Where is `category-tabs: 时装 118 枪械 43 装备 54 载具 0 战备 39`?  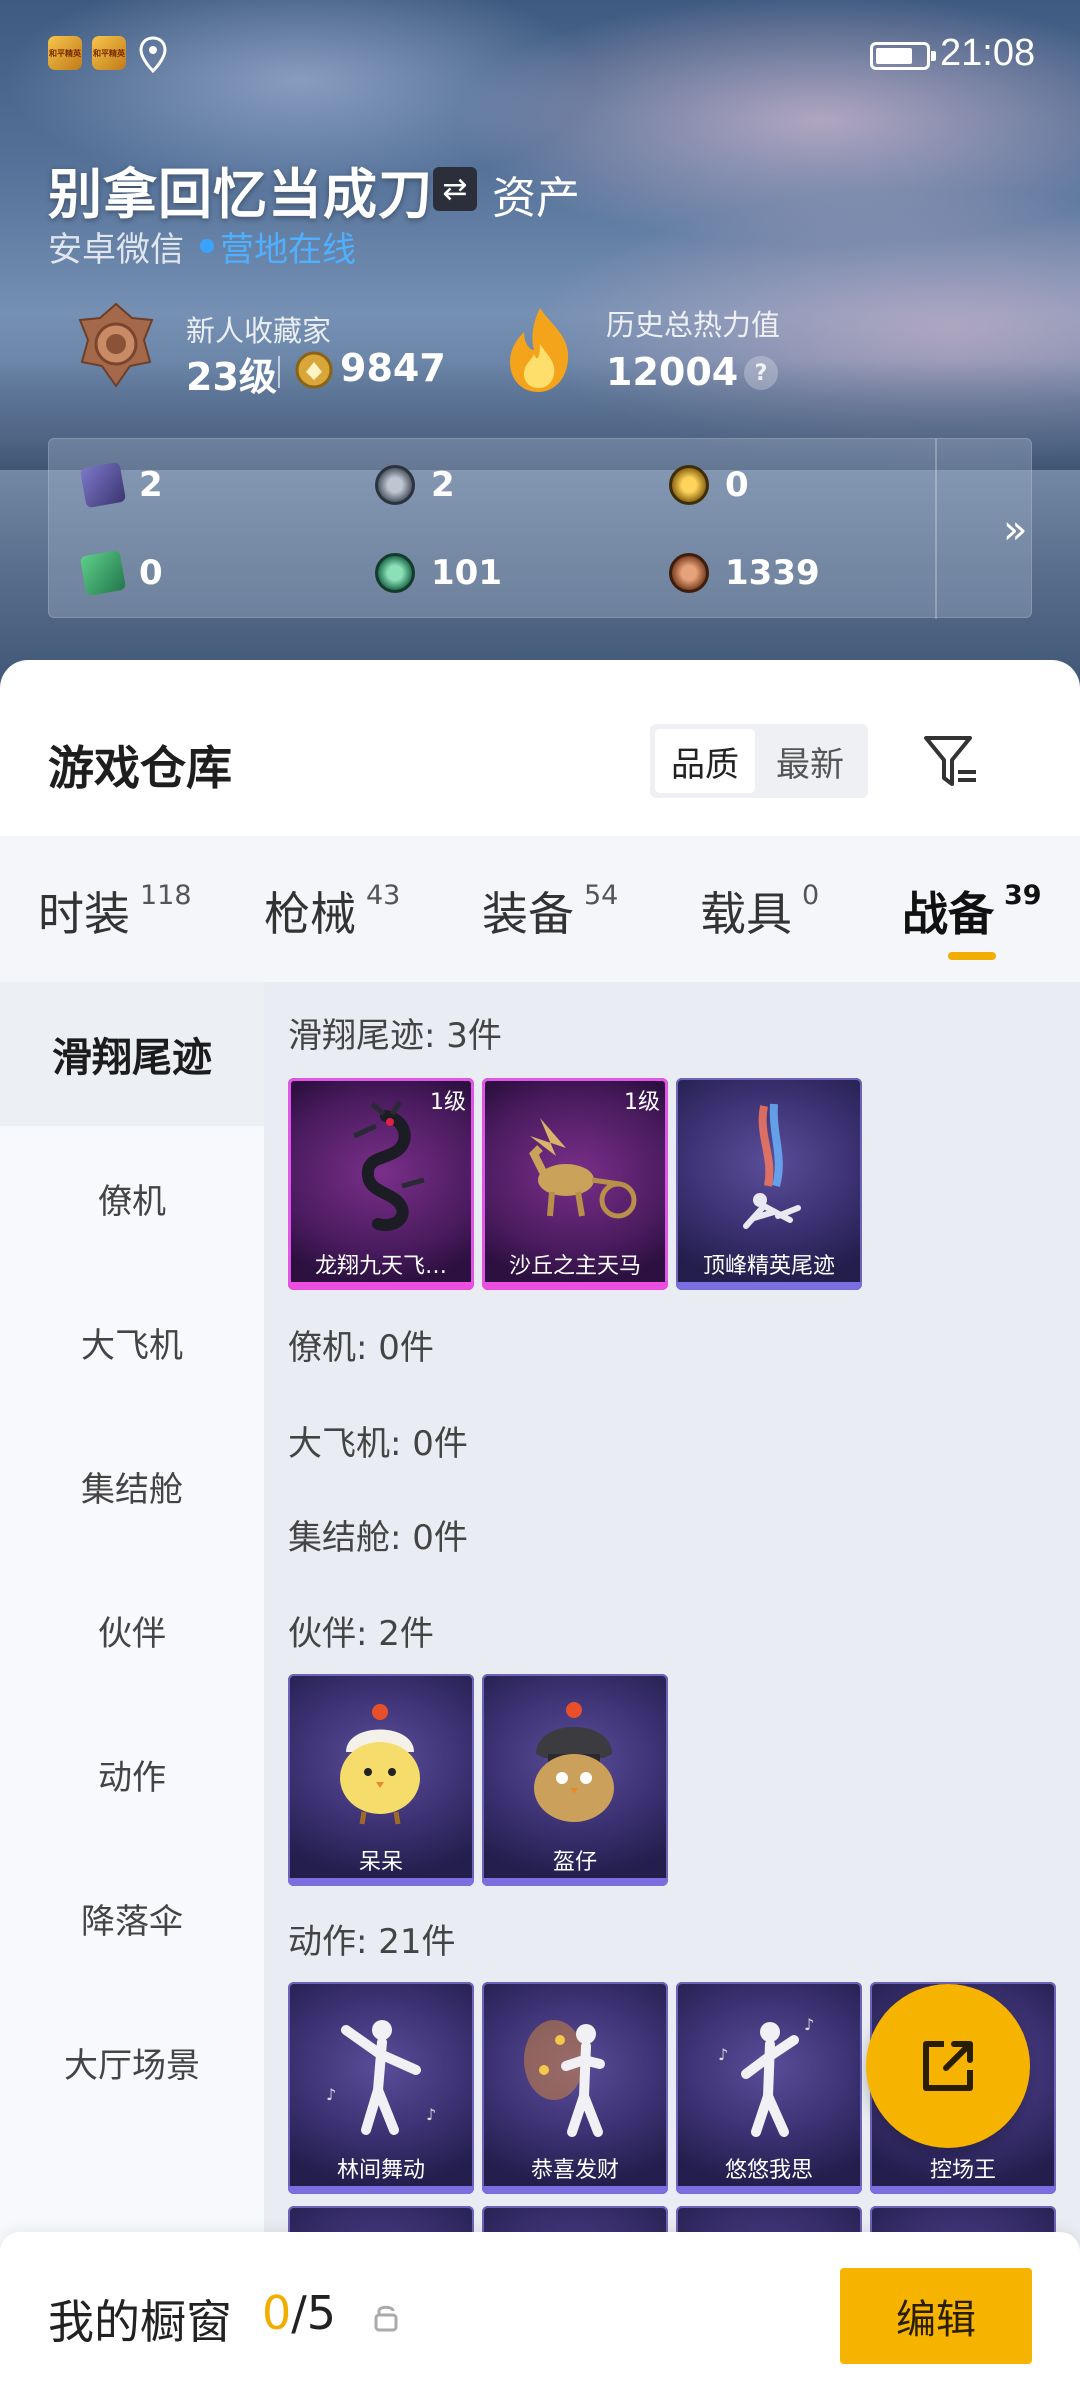
category-tabs: 时装 118 枪械 43 装备 54 载具 0 战备 39 is located at coordinates (540, 909).